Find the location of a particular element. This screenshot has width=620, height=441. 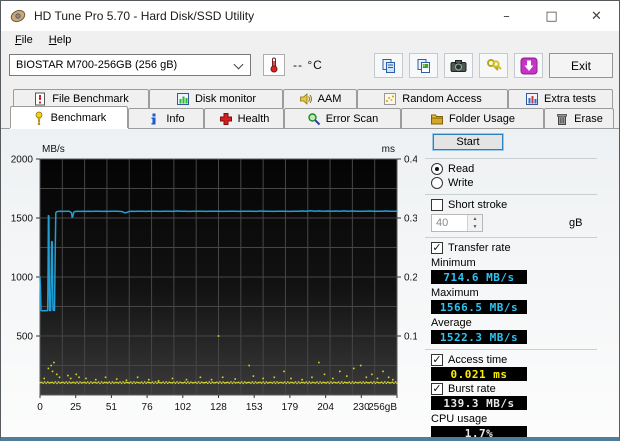

drive-select-value: BIOSTAR M700-256GB (256 gB) is located at coordinates (97, 65).